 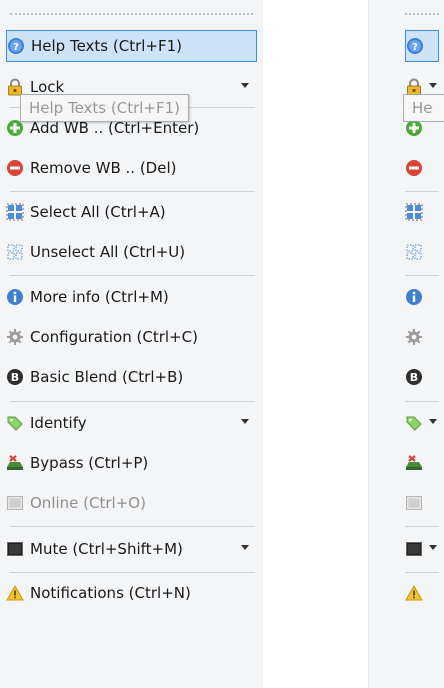 I want to click on online-button: Online (Ctrl+O), so click(x=131, y=503).